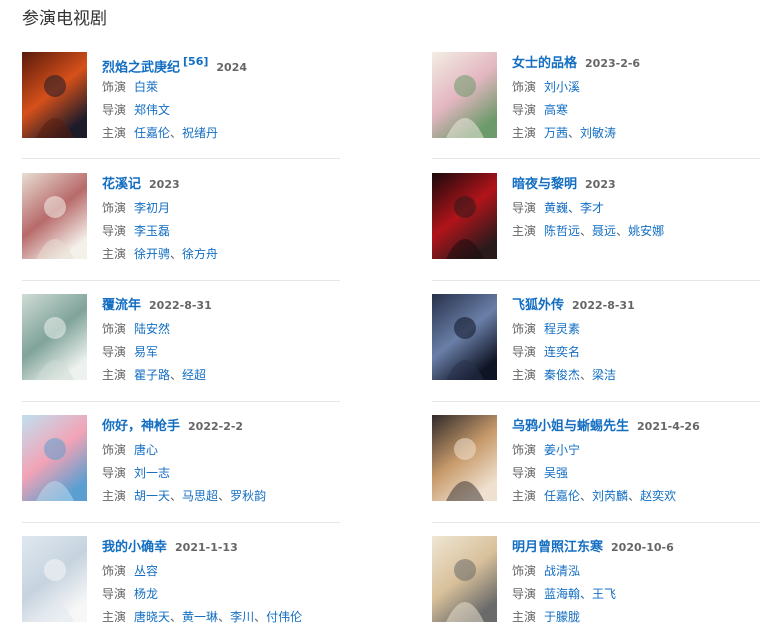 This screenshot has width=762, height=638. Describe the element at coordinates (152, 208) in the screenshot. I see `role-name: 李初月` at that location.